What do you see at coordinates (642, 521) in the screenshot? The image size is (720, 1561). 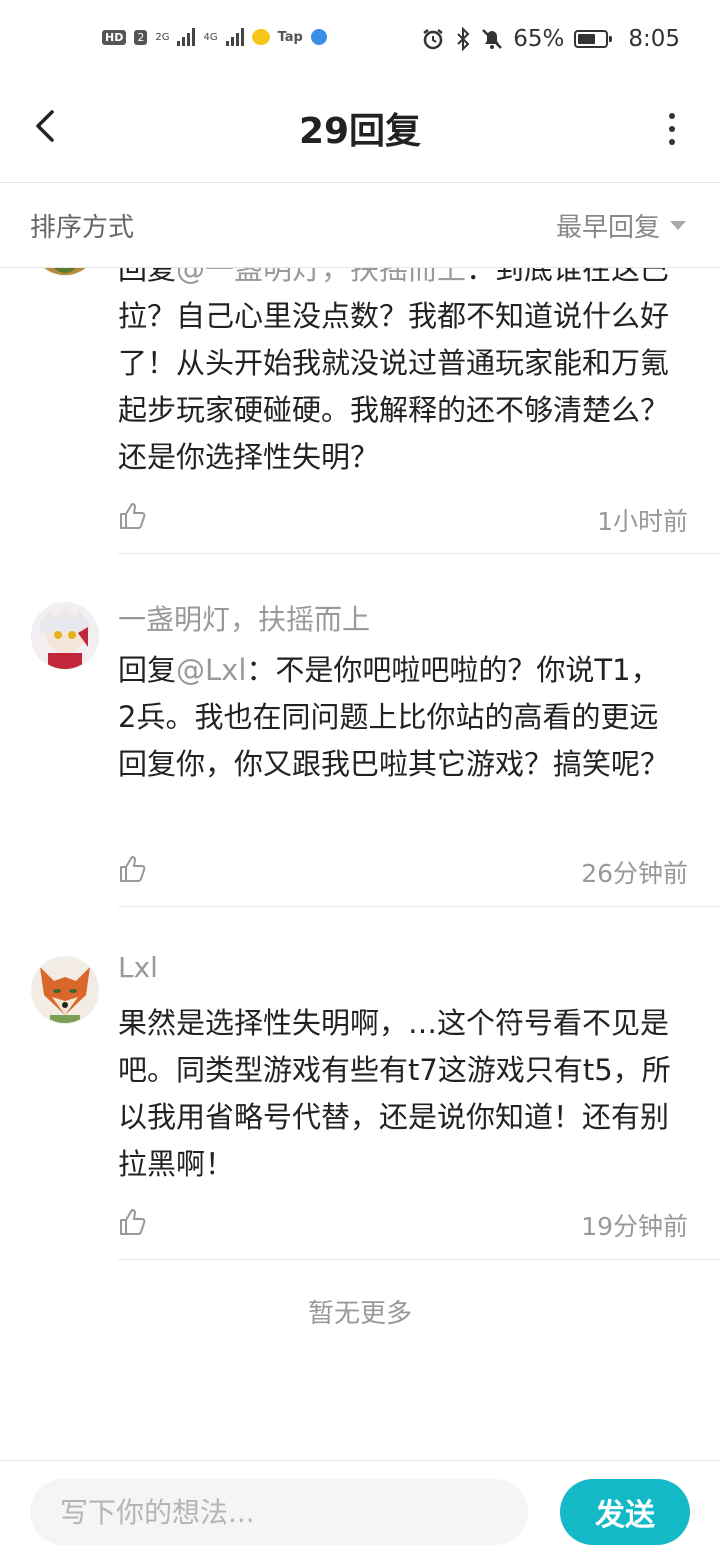 I see `timestamp: 1小时前` at bounding box center [642, 521].